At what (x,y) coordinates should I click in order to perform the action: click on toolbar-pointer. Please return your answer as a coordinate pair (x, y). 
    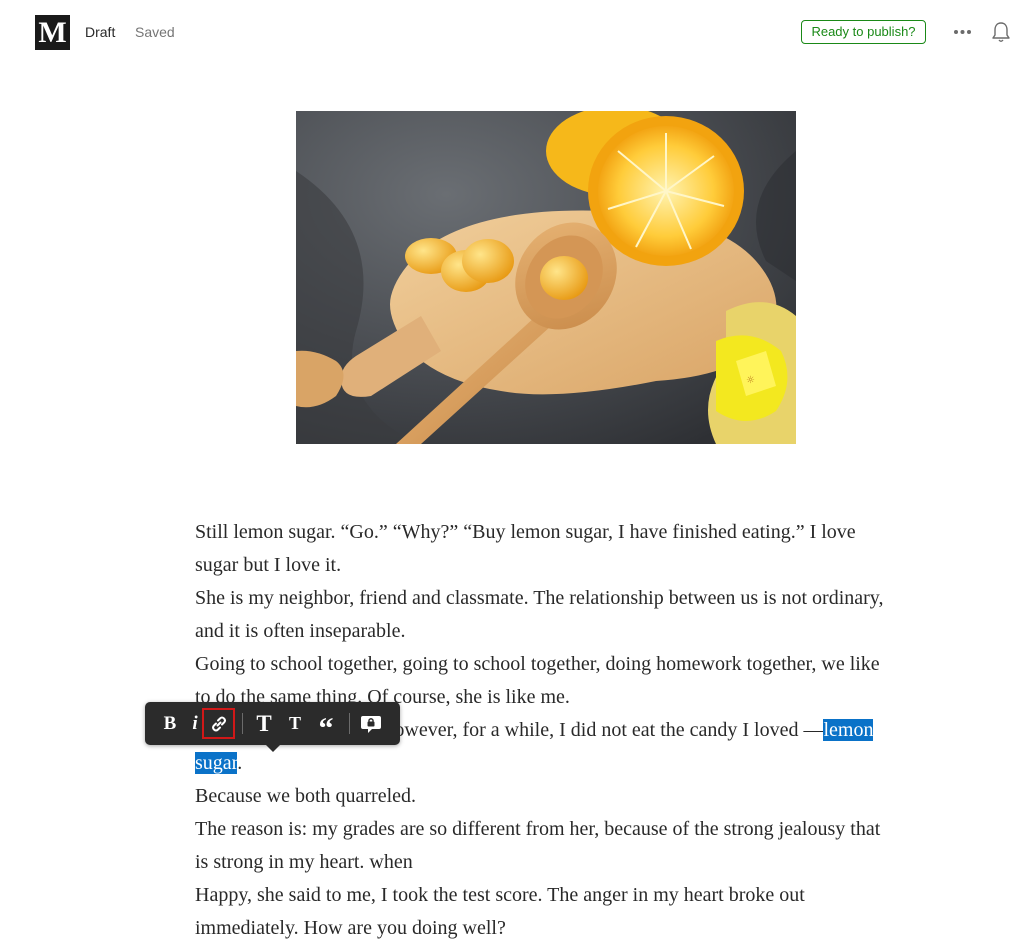
    Looking at the image, I should click on (273, 748).